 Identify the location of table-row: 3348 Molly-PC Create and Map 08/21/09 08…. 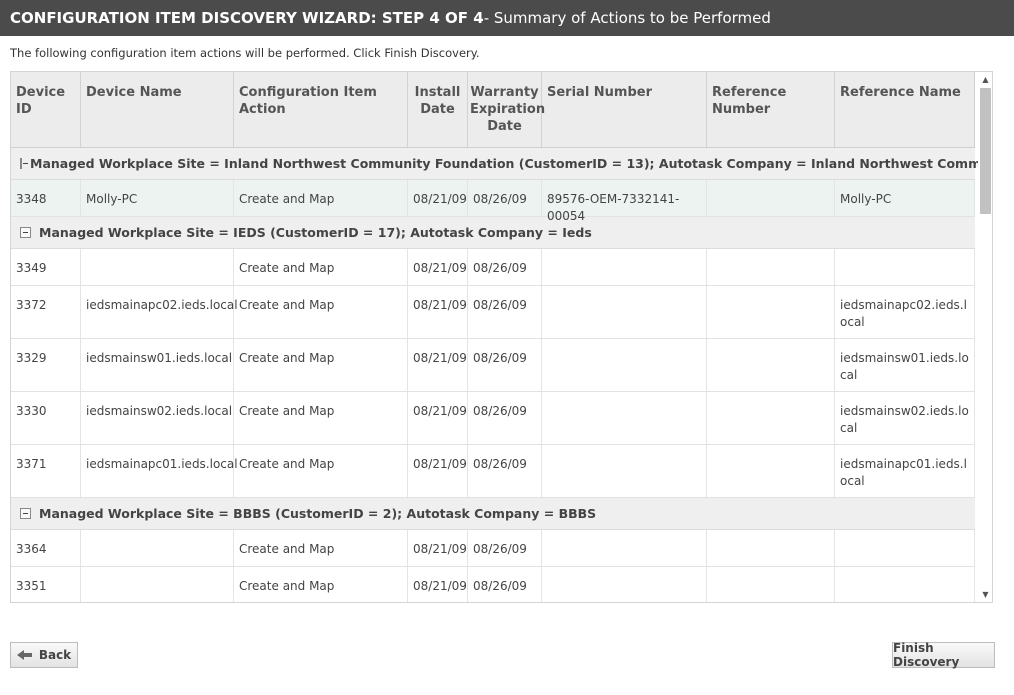
(493, 201).